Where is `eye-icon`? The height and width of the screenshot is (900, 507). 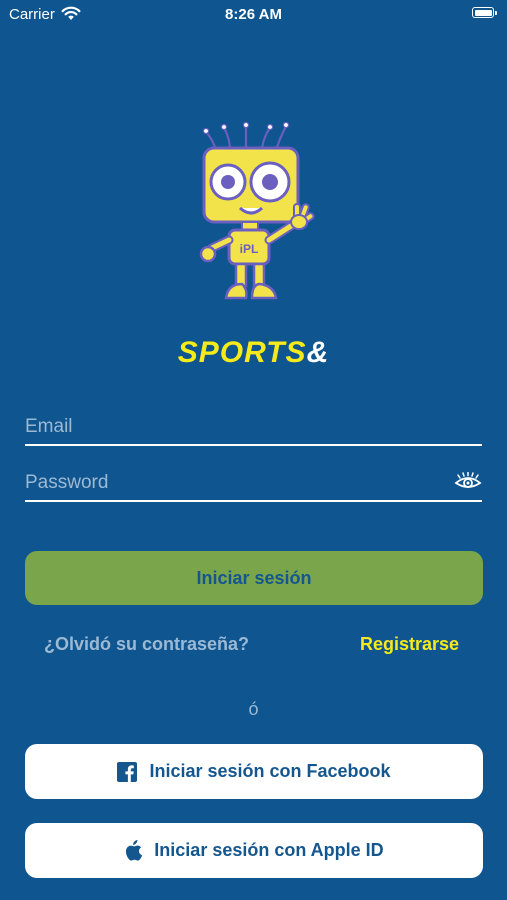
eye-icon is located at coordinates (468, 482).